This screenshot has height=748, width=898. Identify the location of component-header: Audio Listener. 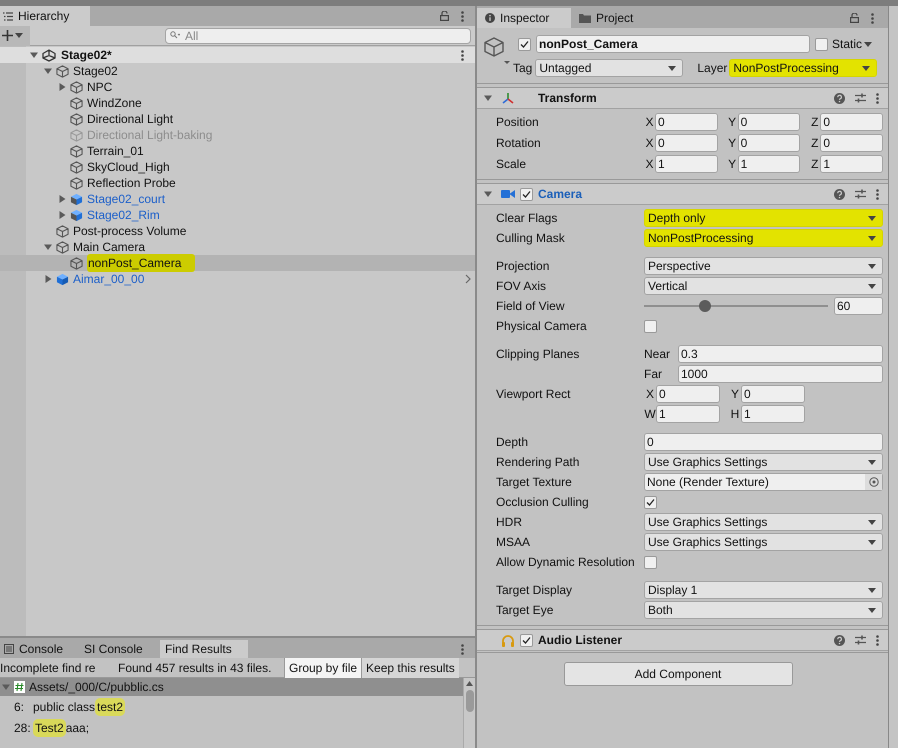
(682, 640).